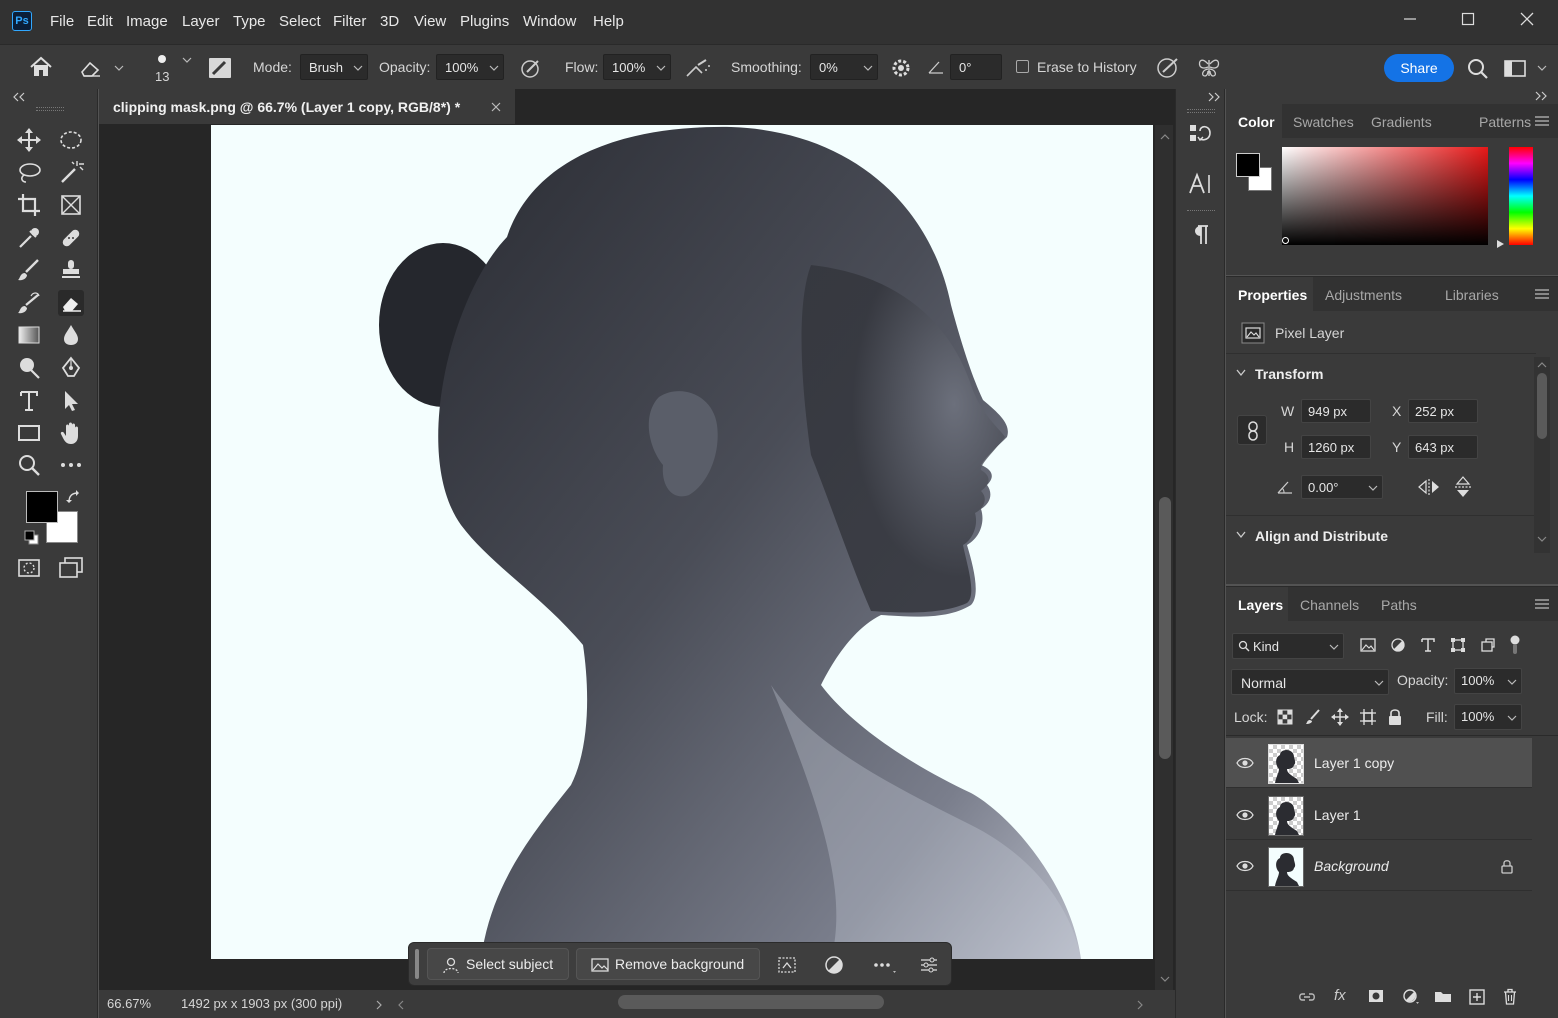 The height and width of the screenshot is (1018, 1558). I want to click on swap-colors-icon, so click(74, 498).